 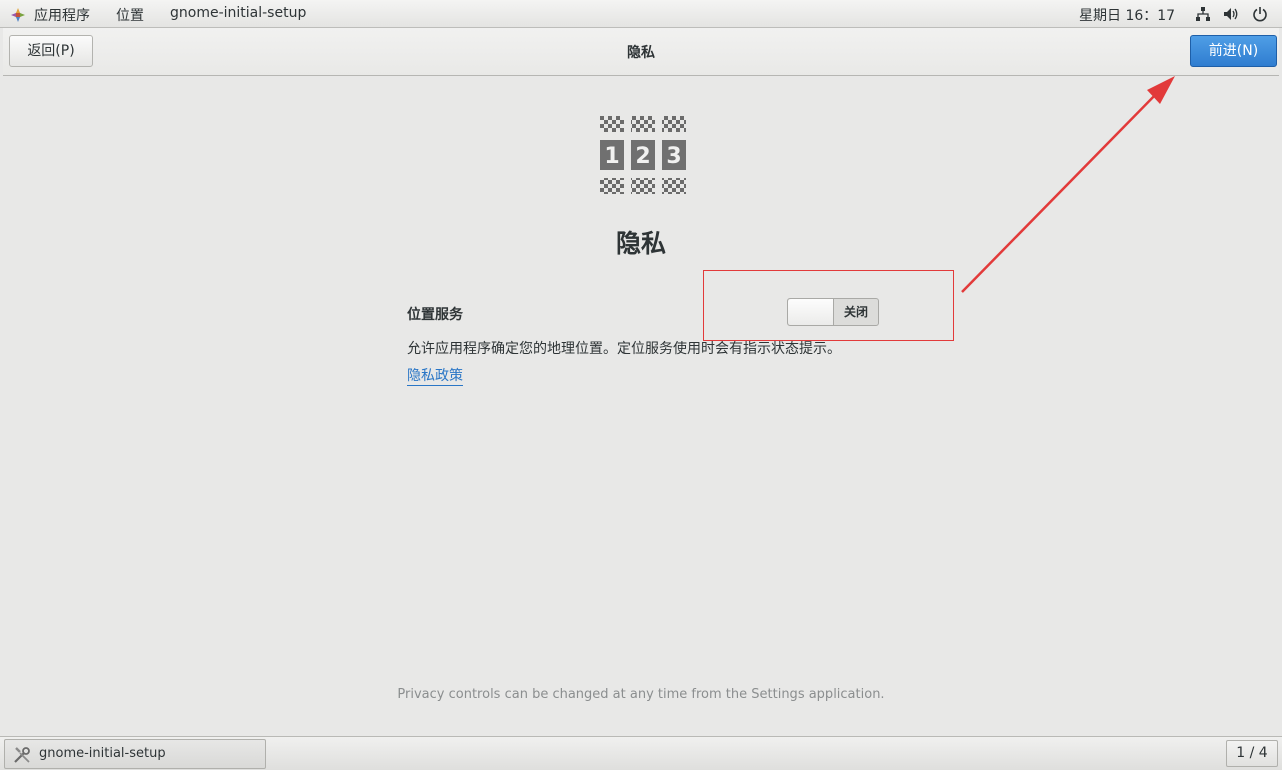 What do you see at coordinates (1127, 15) in the screenshot?
I see `clock: 星期日 16：17` at bounding box center [1127, 15].